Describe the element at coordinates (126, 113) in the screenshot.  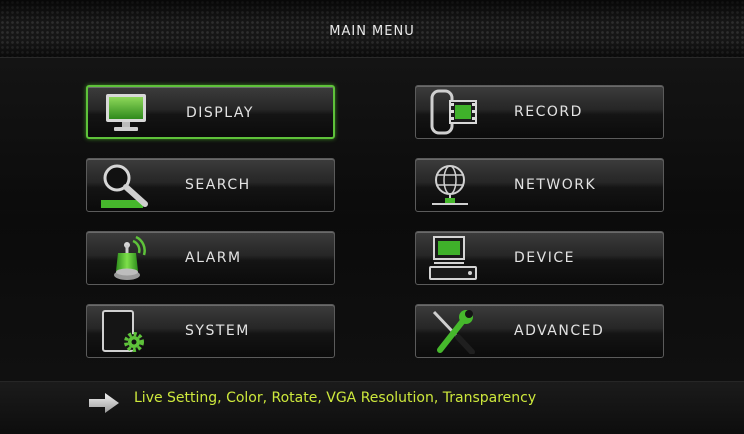
I see `monitor-icon` at that location.